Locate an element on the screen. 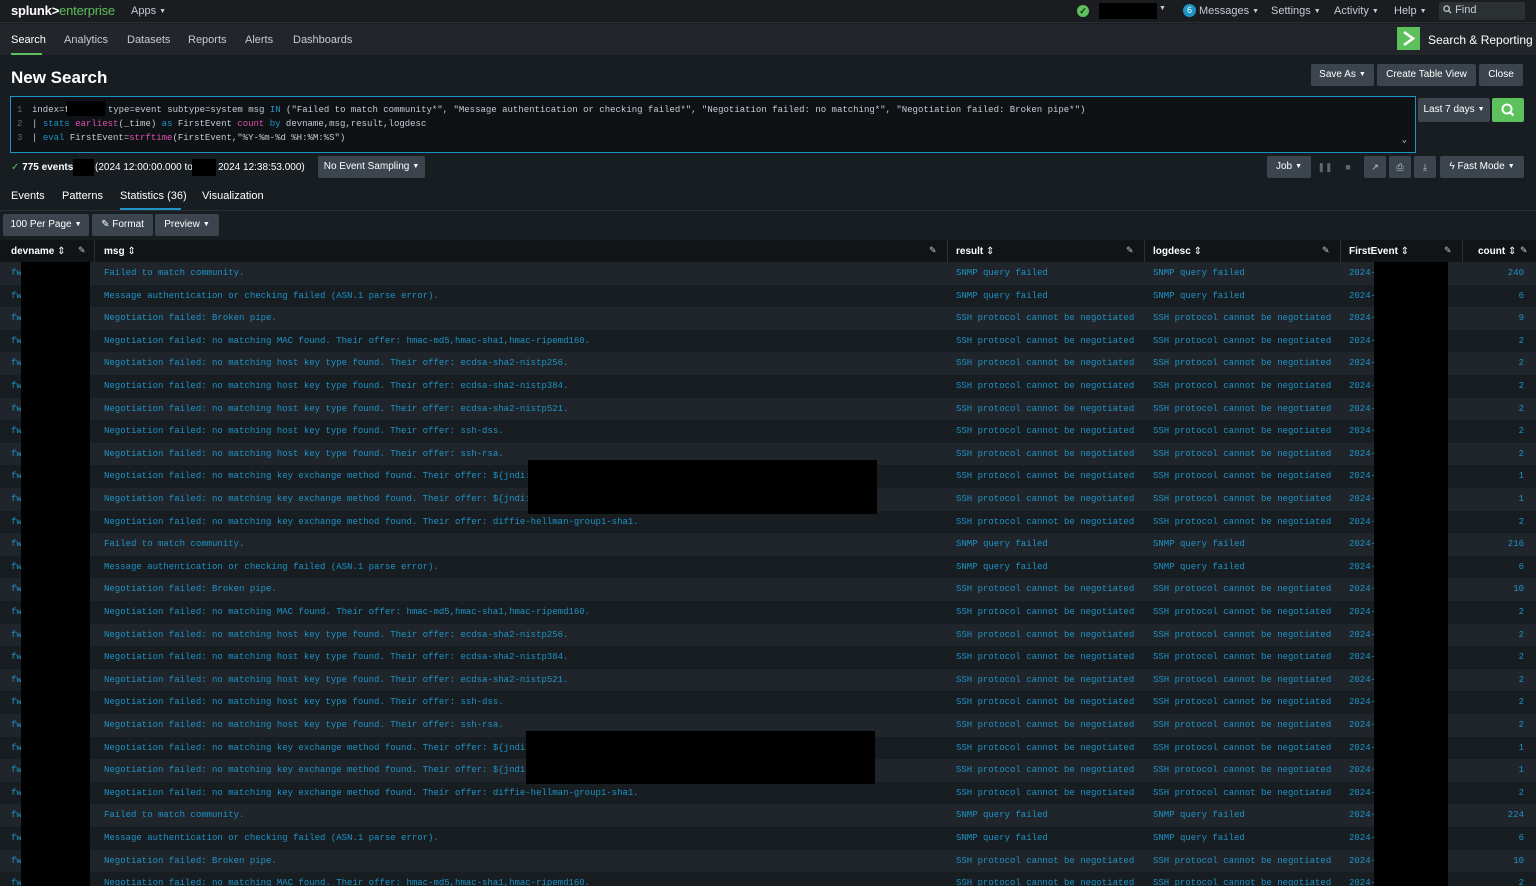  count-cell: 9 is located at coordinates (1521, 318).